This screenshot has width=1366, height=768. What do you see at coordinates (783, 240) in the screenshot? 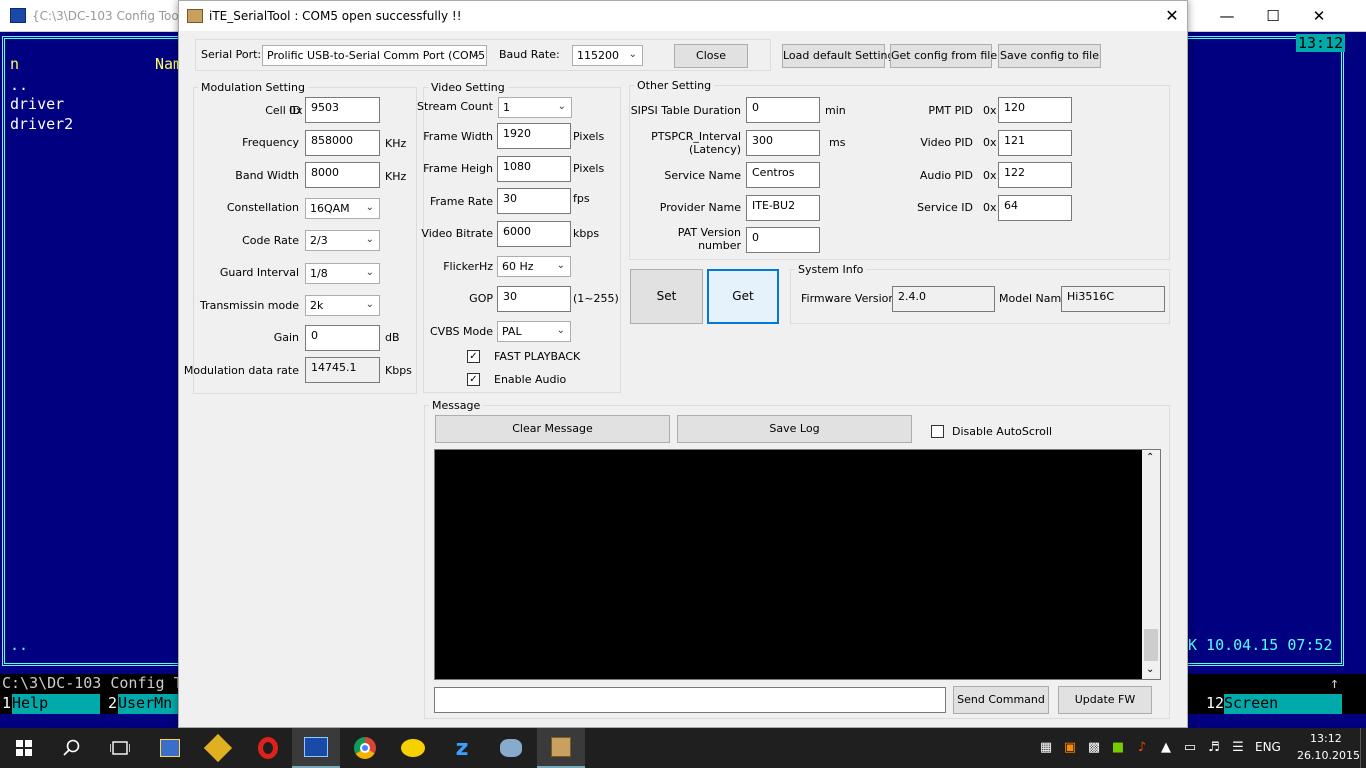
I see `pat-version-input: 0` at bounding box center [783, 240].